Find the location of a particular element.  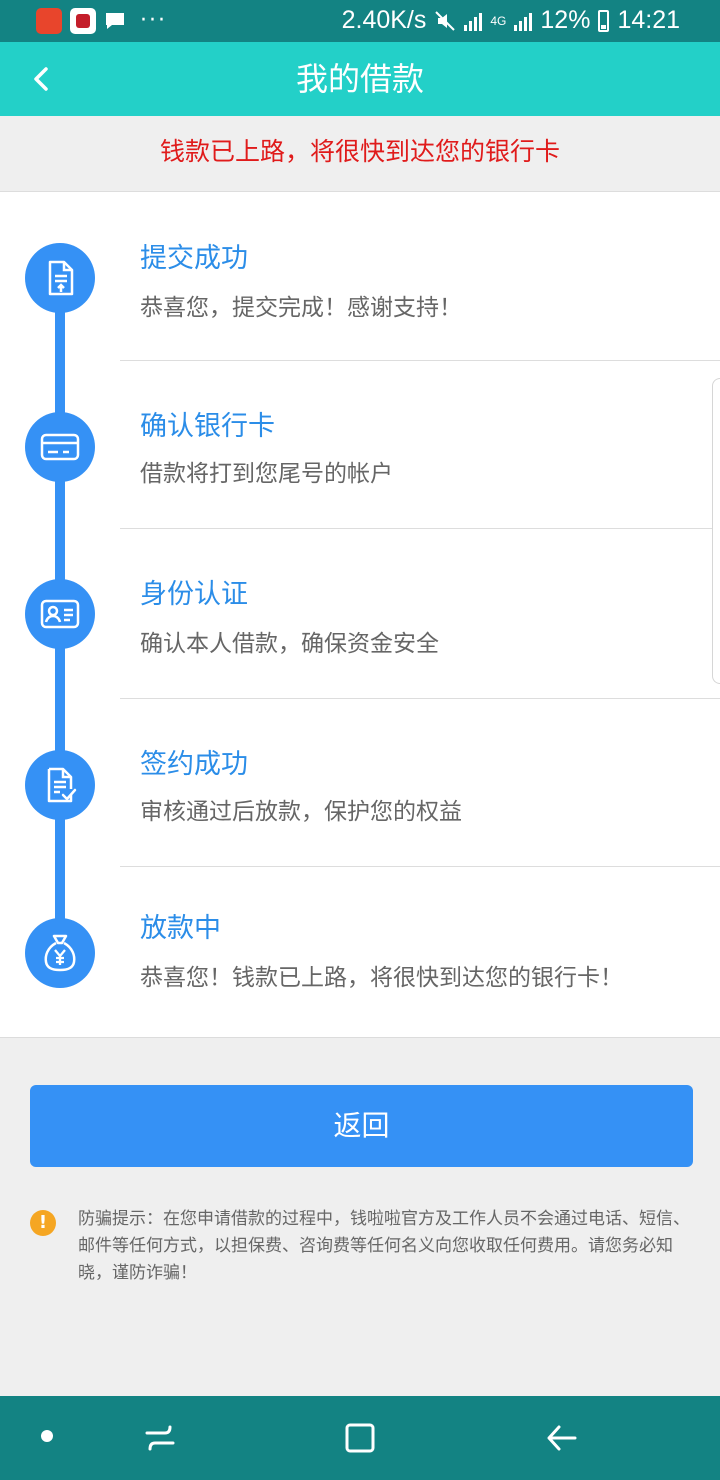

system-nav-bar is located at coordinates (360, 1438).